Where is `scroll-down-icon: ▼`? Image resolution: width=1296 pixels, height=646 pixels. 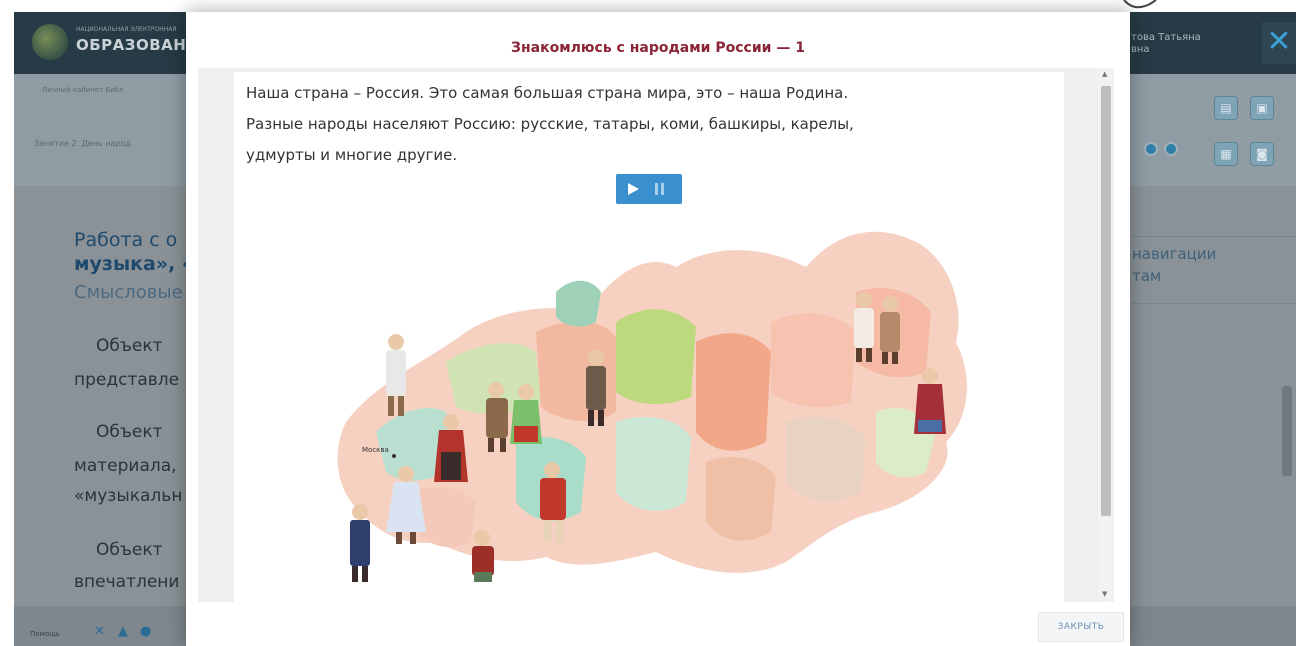
scroll-down-icon: ▼ is located at coordinates (1104, 594).